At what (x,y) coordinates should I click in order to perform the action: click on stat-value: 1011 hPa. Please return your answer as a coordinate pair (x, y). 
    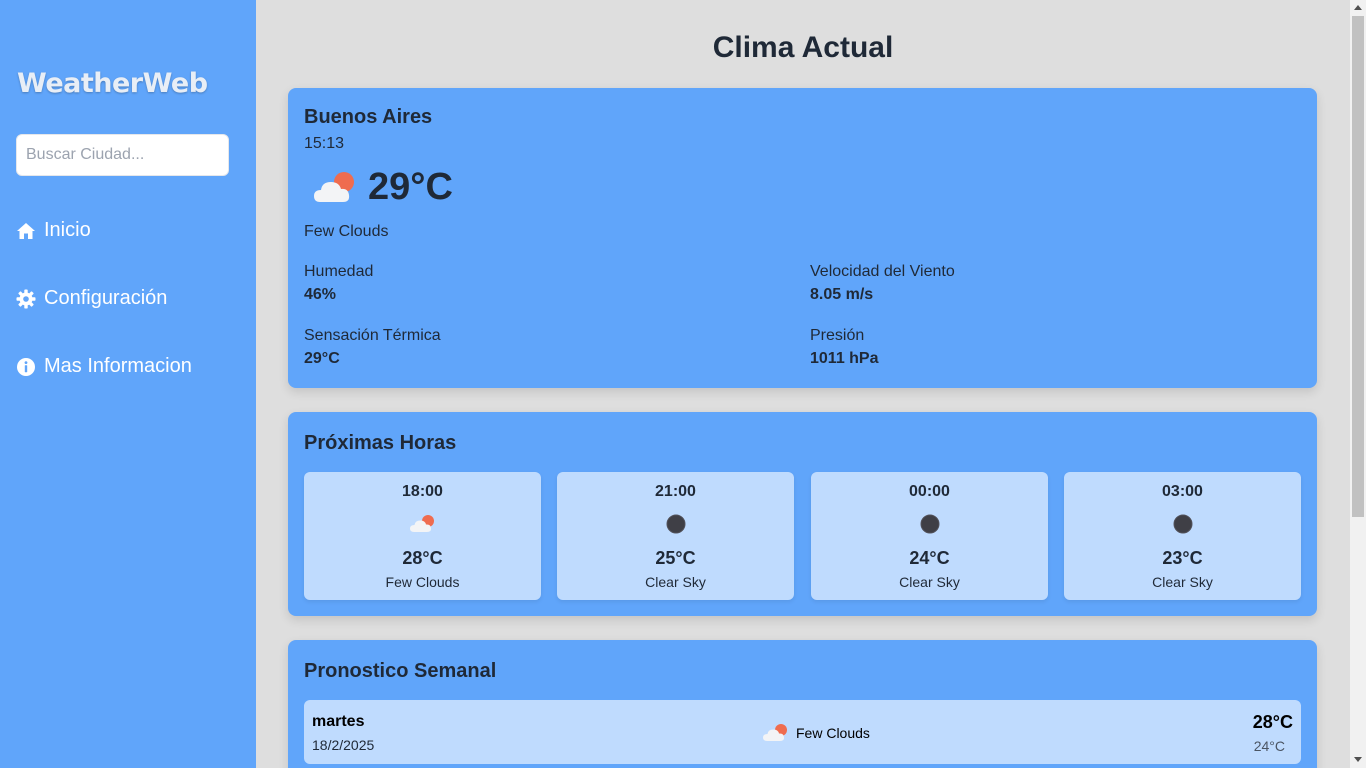
    Looking at the image, I should click on (844, 358).